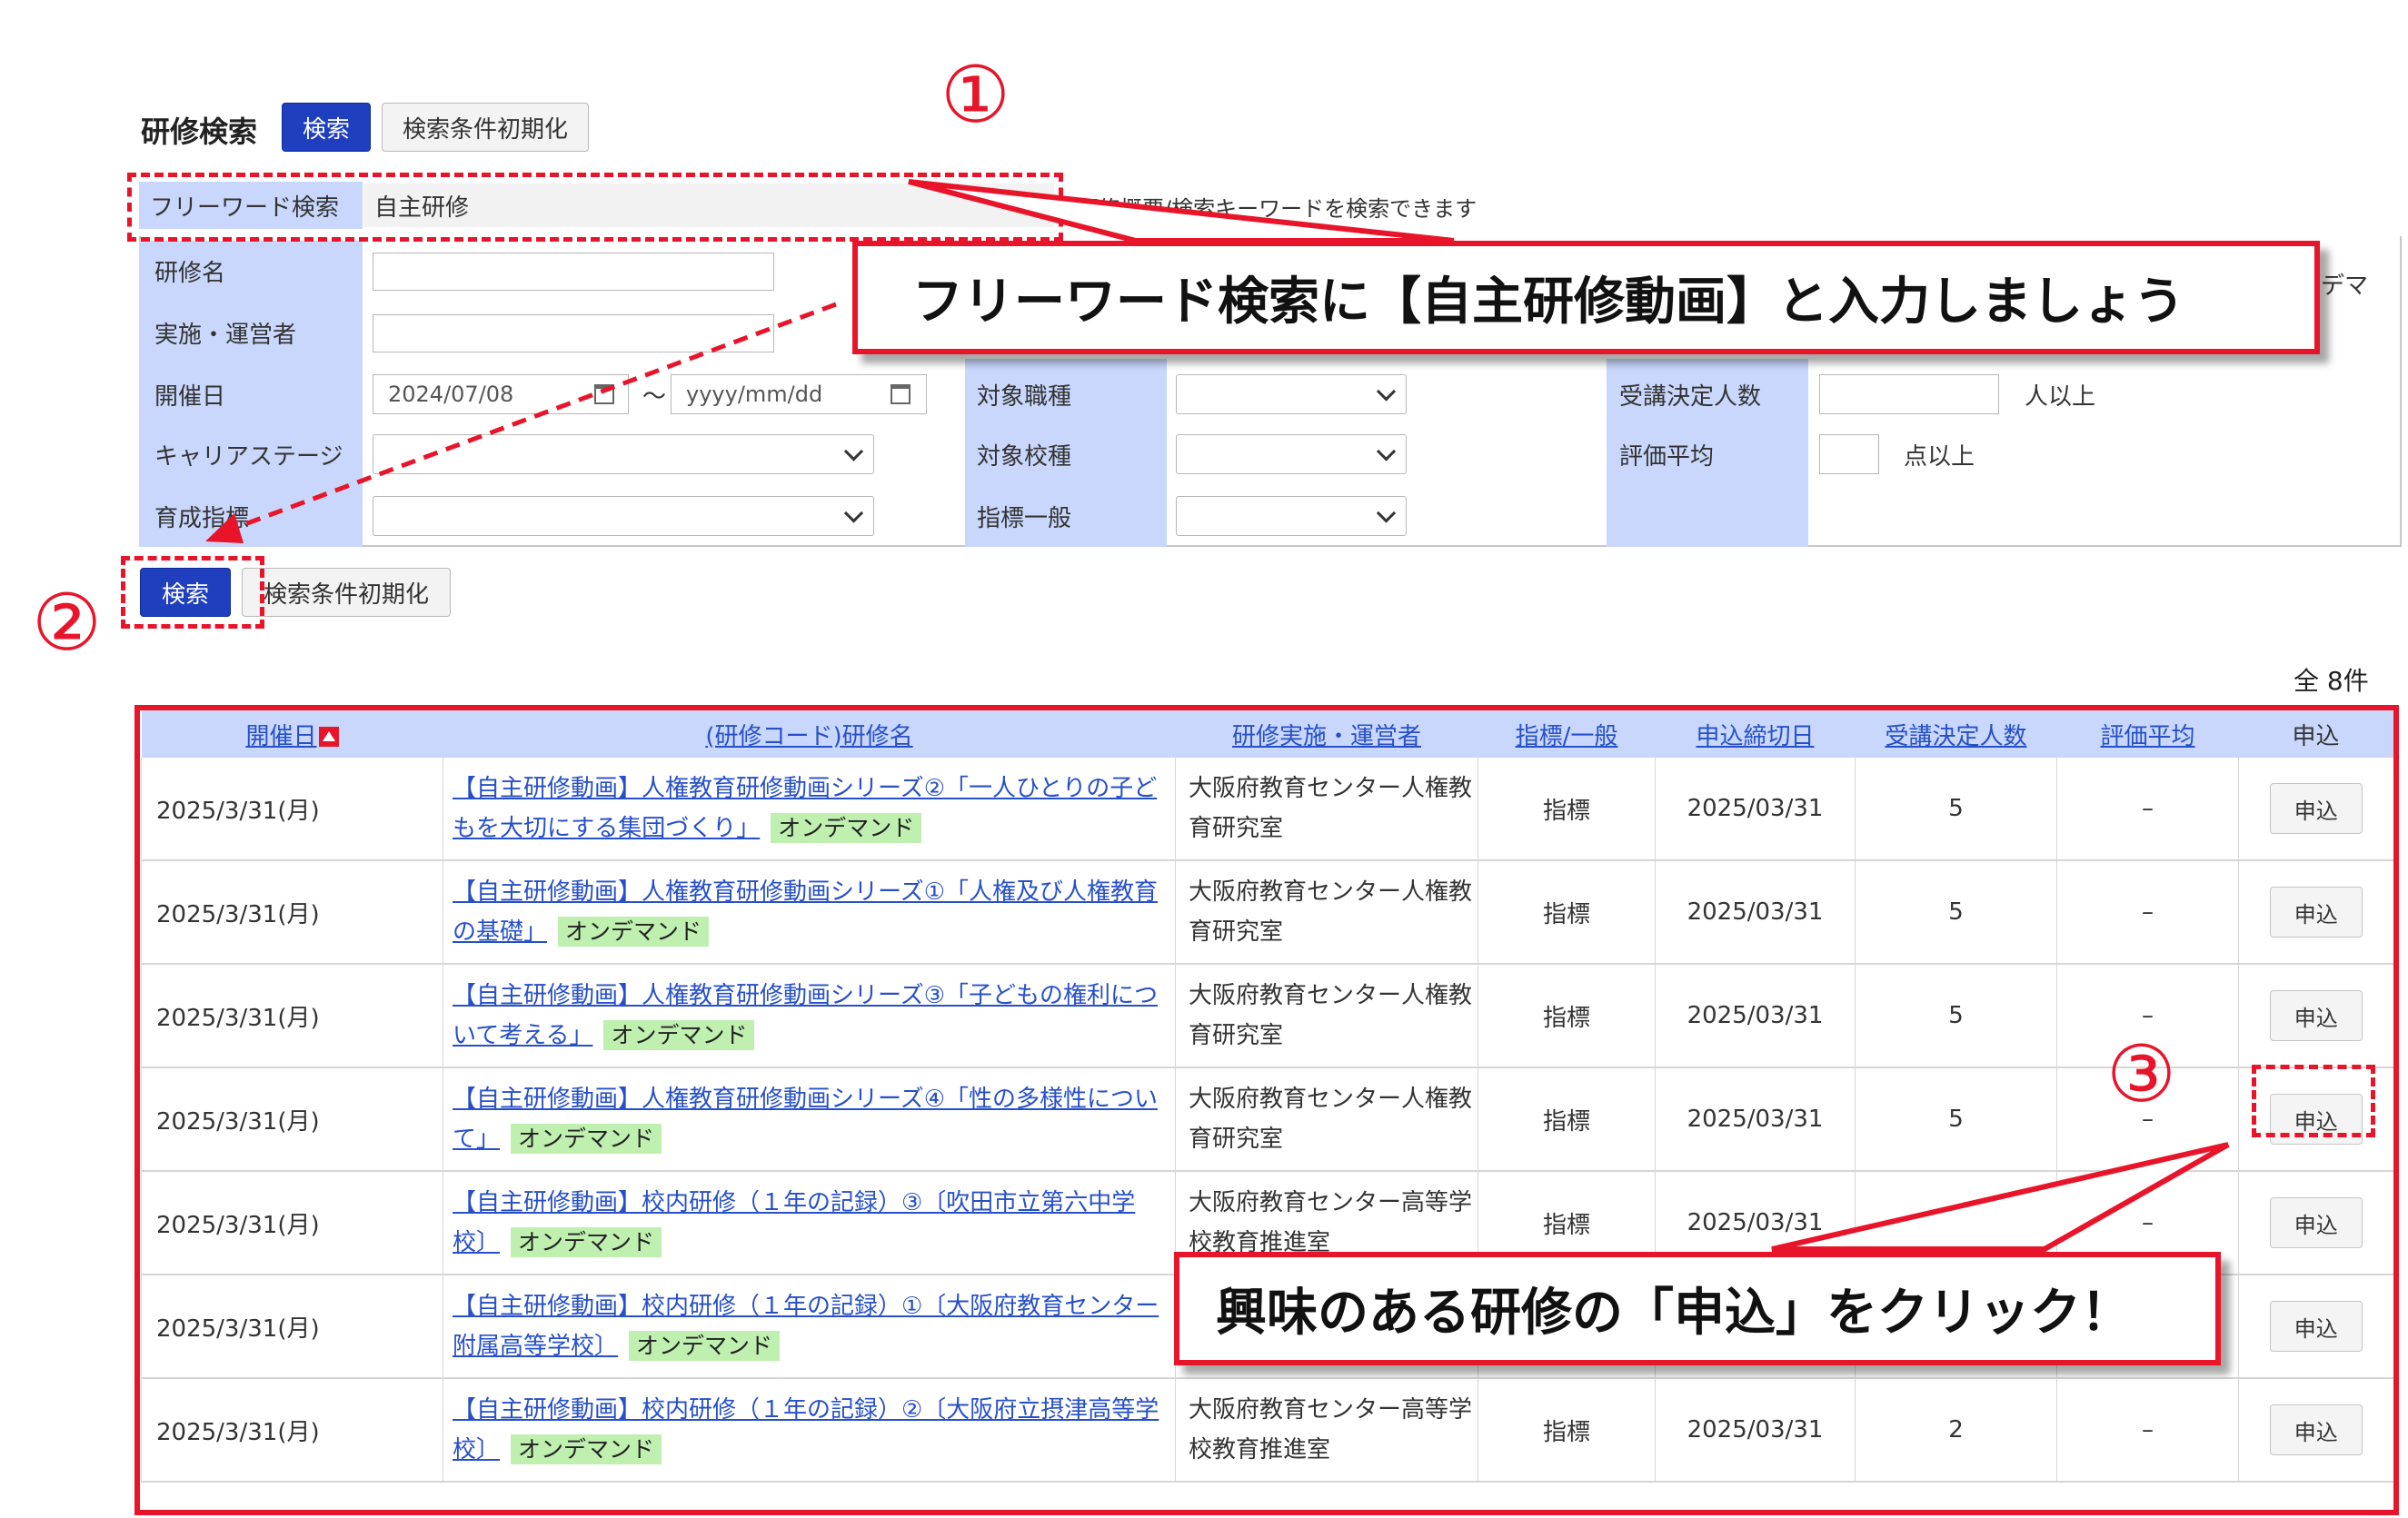 The image size is (2408, 1518). I want to click on course-name-label: 研修名, so click(190, 274).